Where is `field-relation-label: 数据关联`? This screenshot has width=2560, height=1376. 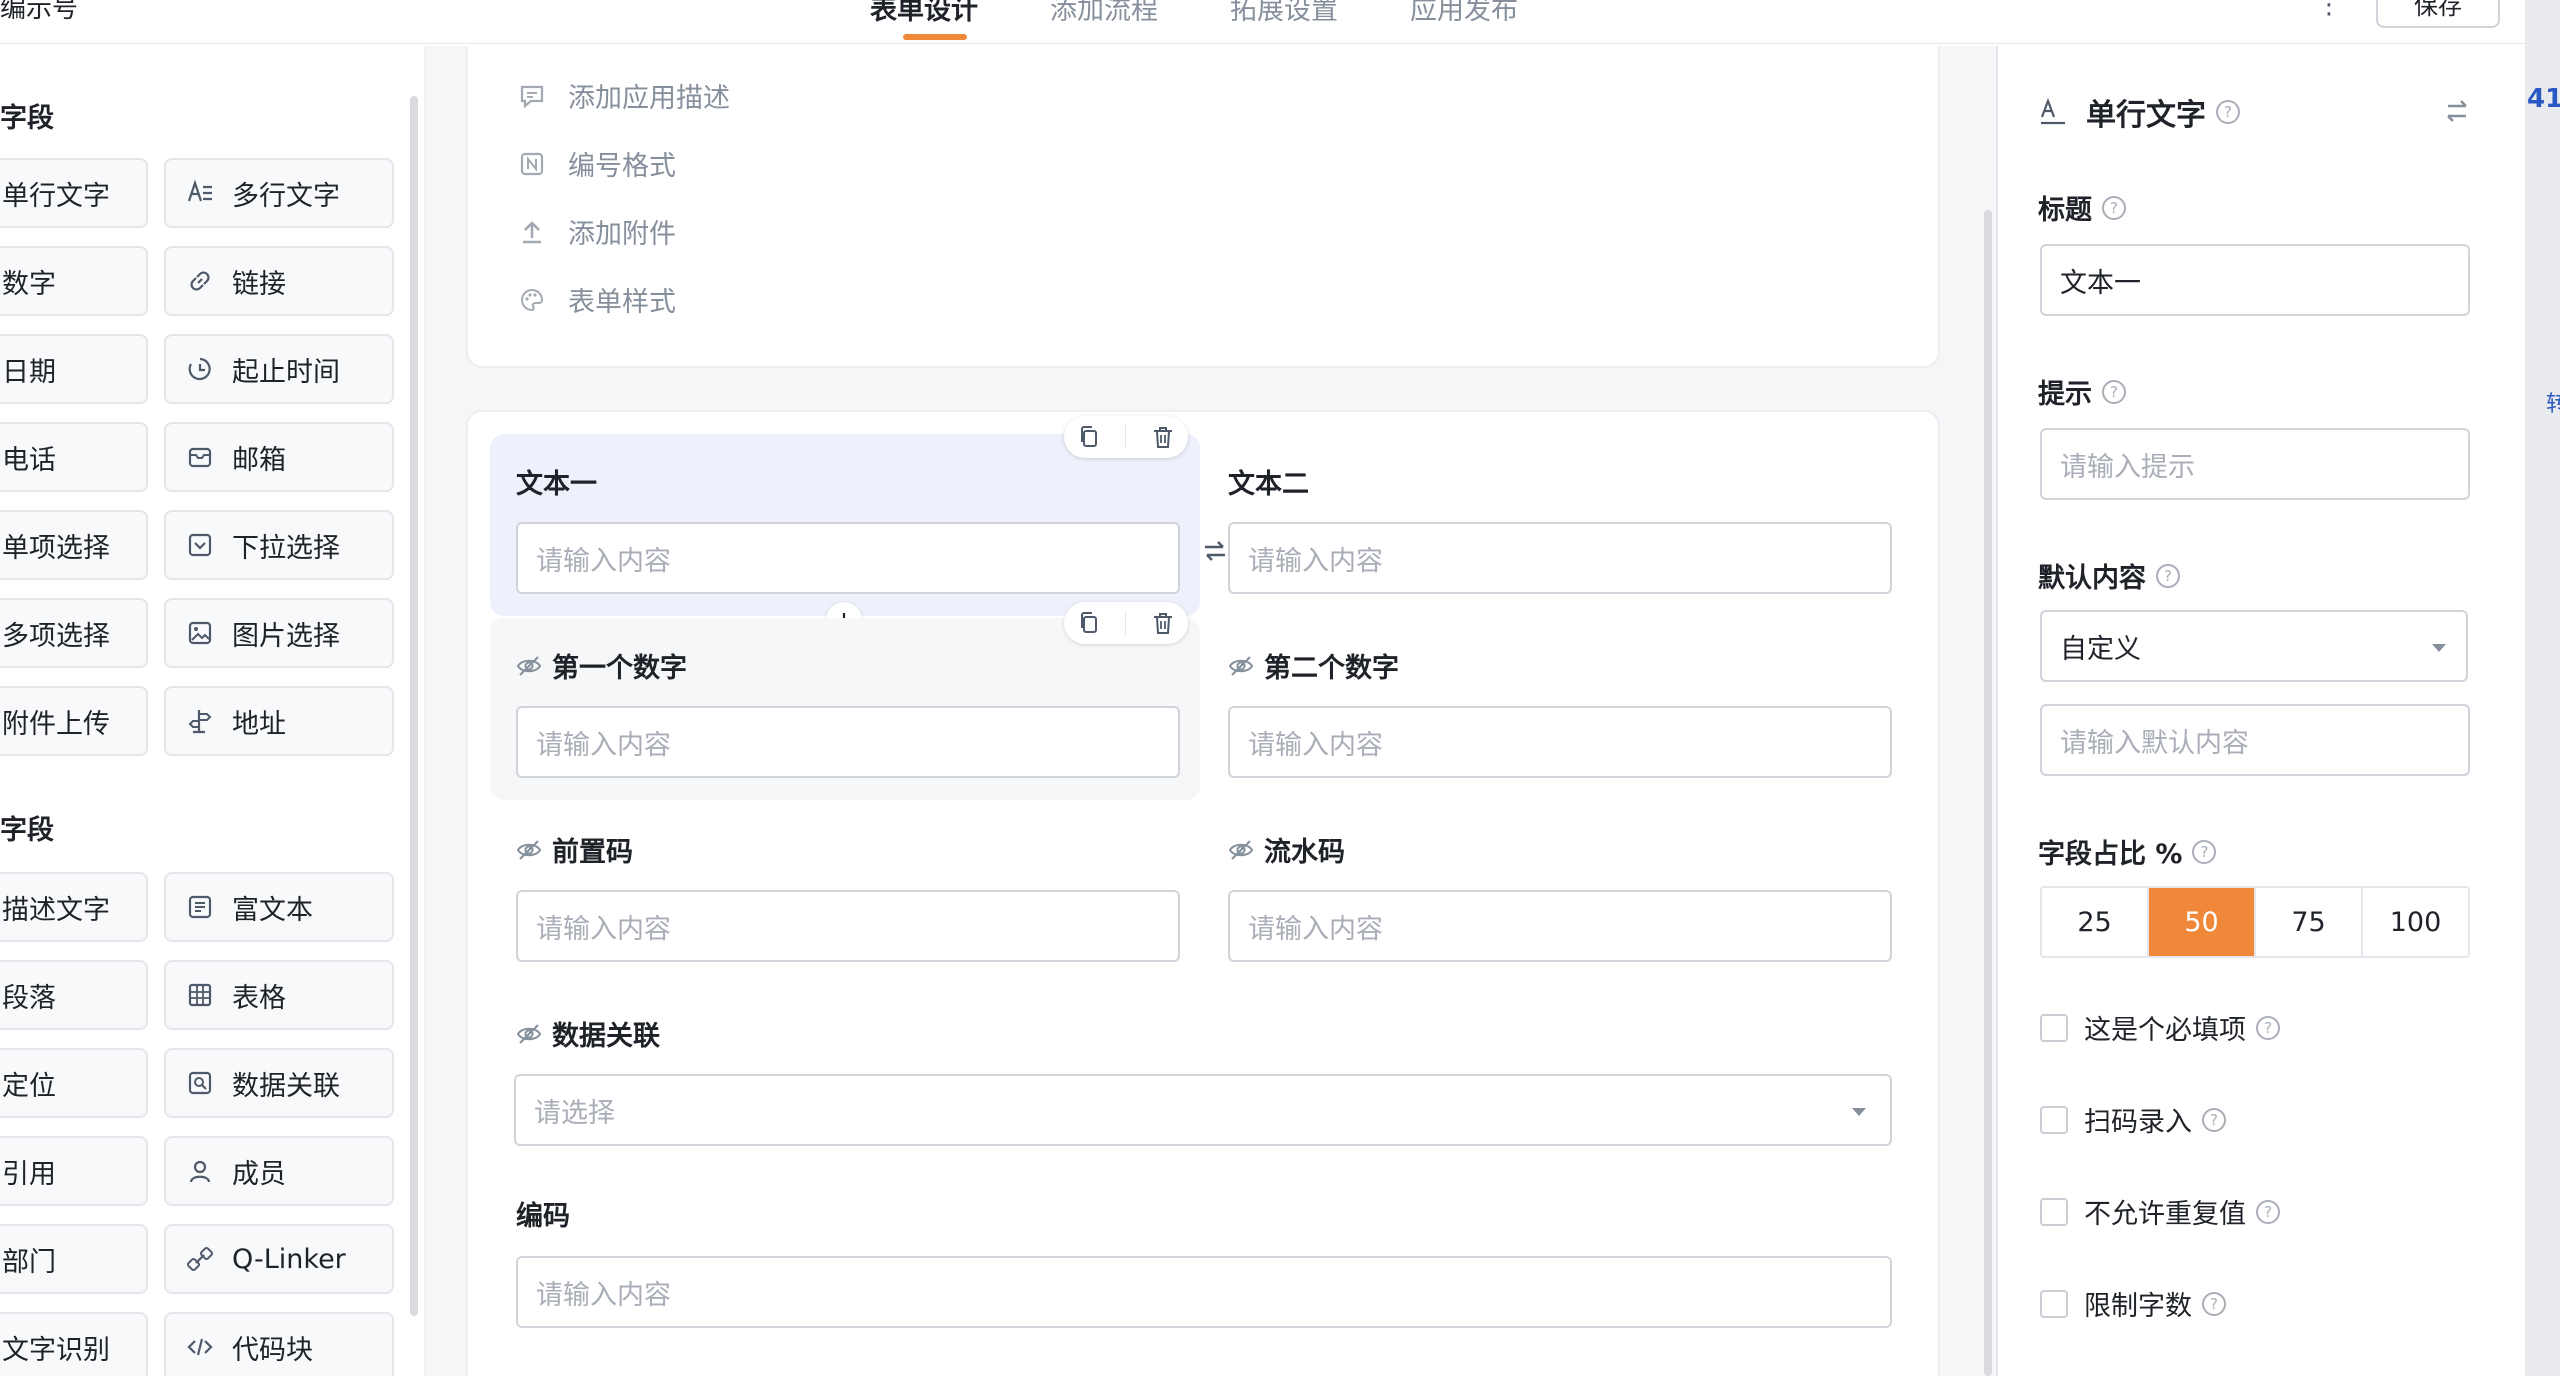
field-relation-label: 数据关联 is located at coordinates (588, 1033).